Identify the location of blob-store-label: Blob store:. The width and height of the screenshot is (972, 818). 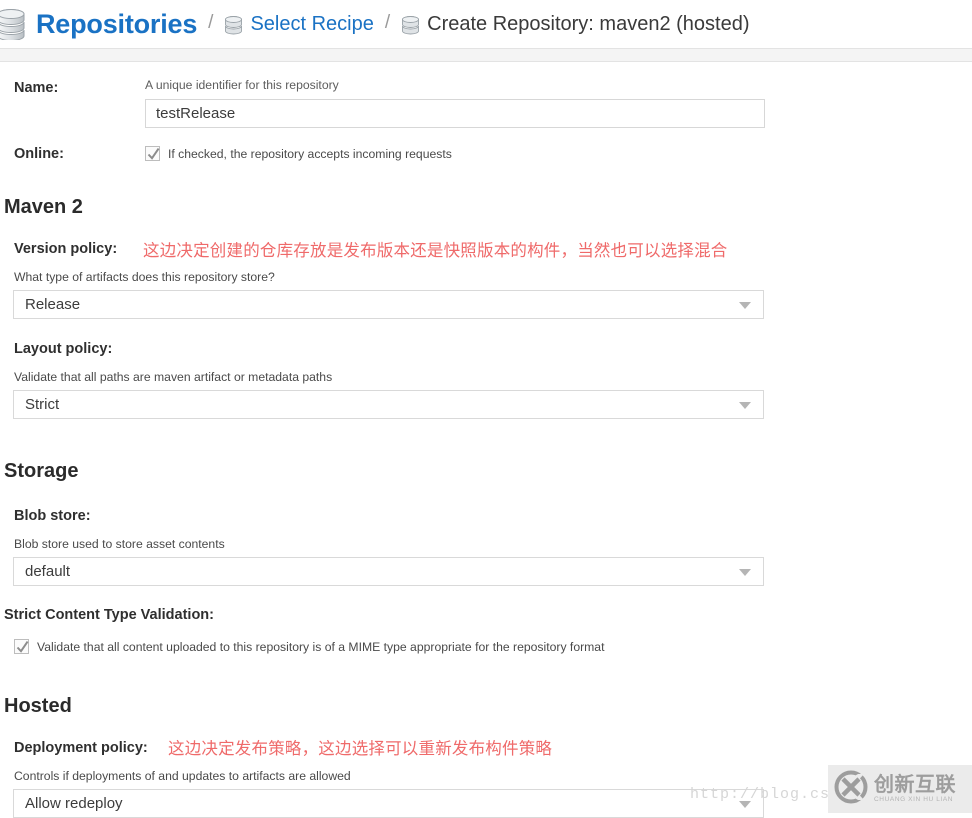
(52, 516).